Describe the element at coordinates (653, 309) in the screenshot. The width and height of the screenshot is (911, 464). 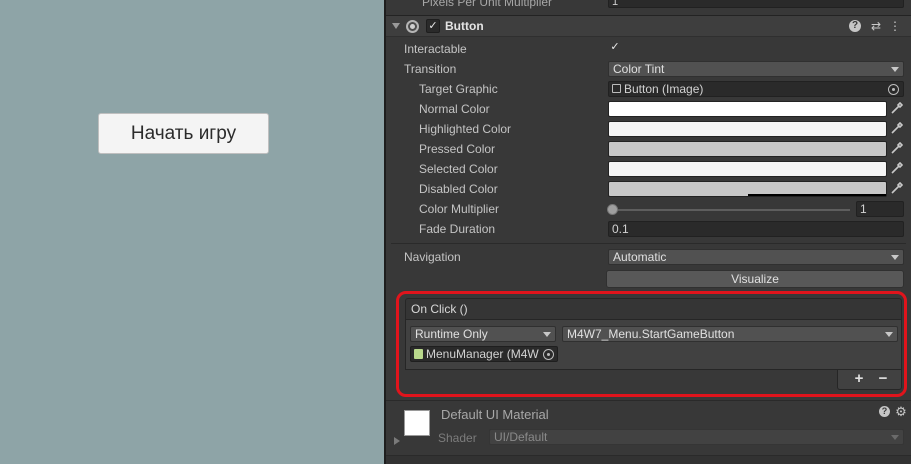
I see `on-click-header: On Click ()` at that location.